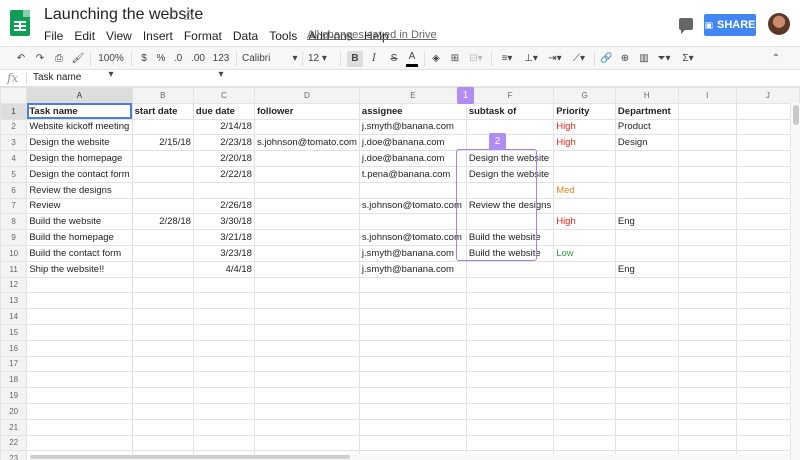 This screenshot has height=460, width=800. Describe the element at coordinates (20, 23) in the screenshot. I see `sheets-logo-icon` at that location.